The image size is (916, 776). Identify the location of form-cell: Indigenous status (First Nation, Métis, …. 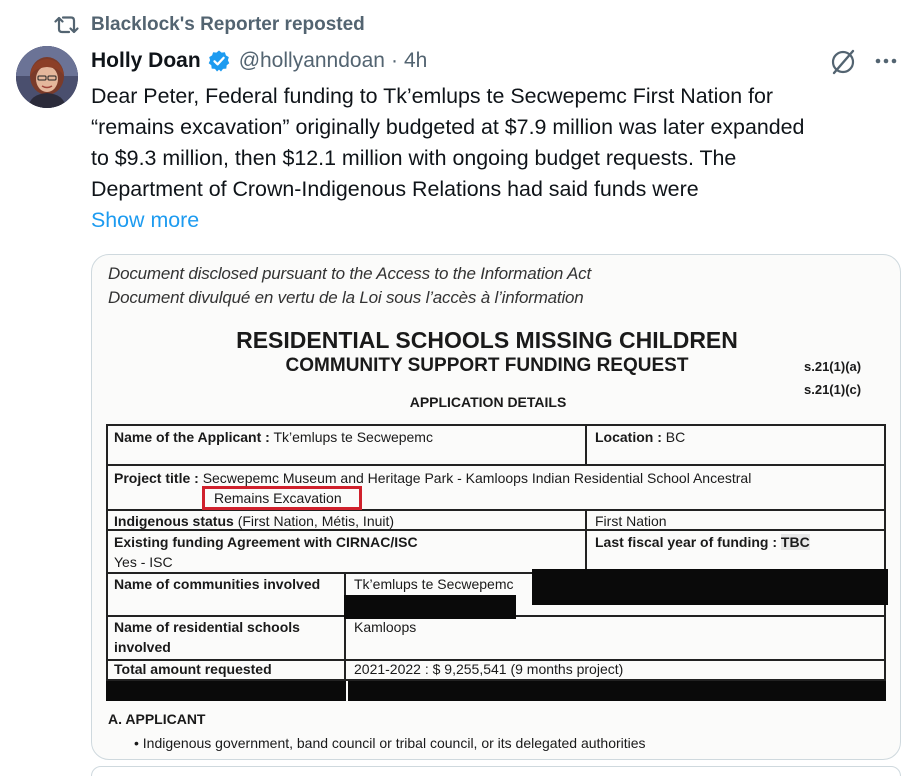
(254, 521).